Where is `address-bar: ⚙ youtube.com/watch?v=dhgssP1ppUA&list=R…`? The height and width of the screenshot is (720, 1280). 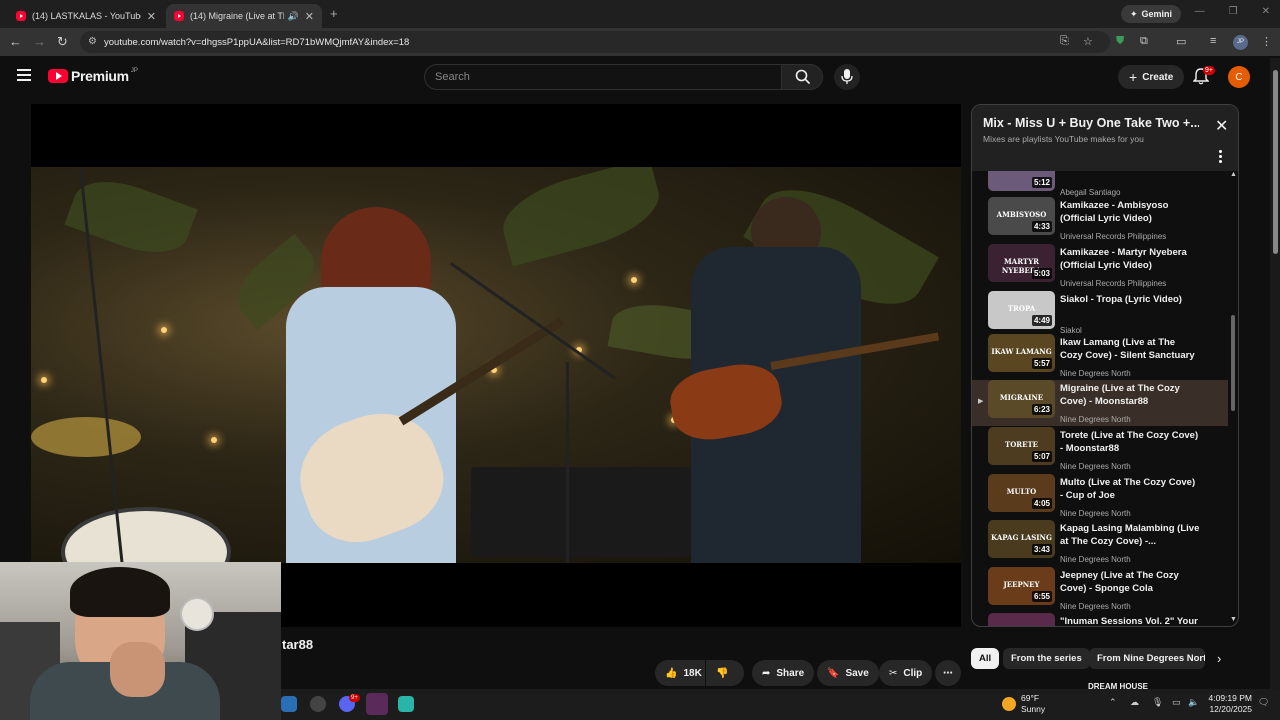 address-bar: ⚙ youtube.com/watch?v=dhgssP1ppUA&list=R… is located at coordinates (595, 42).